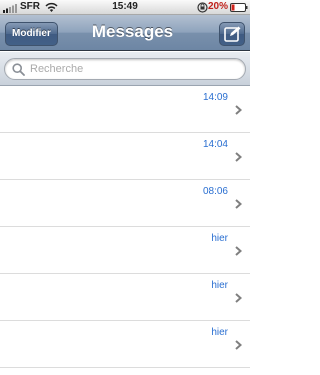 Image resolution: width=320 pixels, height=375 pixels. I want to click on compose-icon, so click(232, 34).